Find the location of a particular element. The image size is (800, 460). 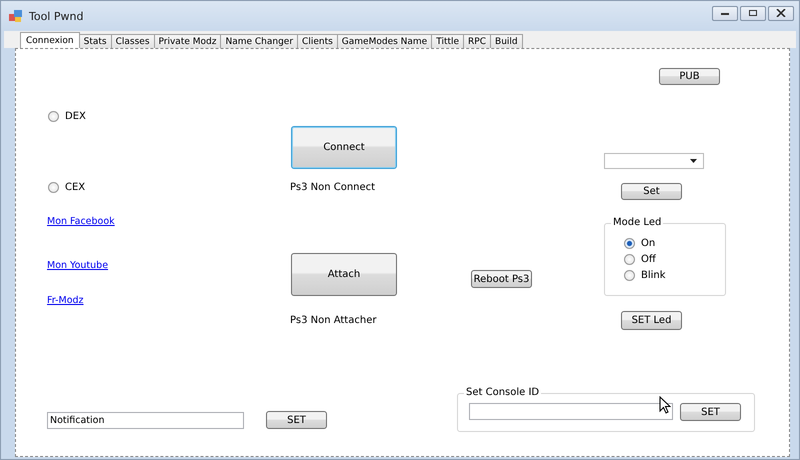

close-button is located at coordinates (781, 13).